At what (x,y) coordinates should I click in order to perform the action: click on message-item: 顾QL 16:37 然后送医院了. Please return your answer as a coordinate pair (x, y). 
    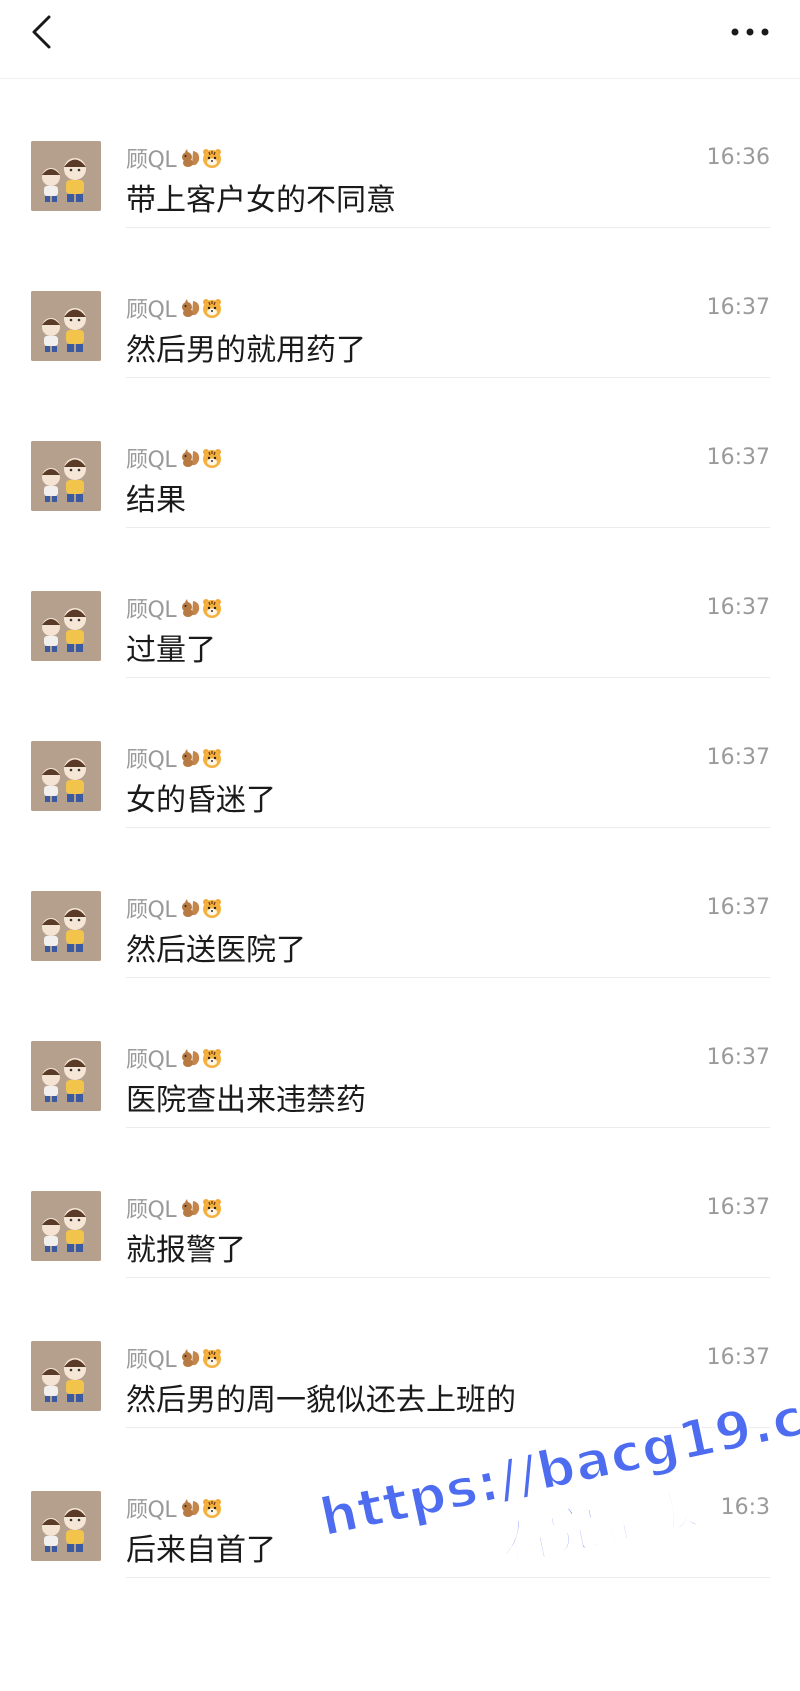
    Looking at the image, I should click on (400, 903).